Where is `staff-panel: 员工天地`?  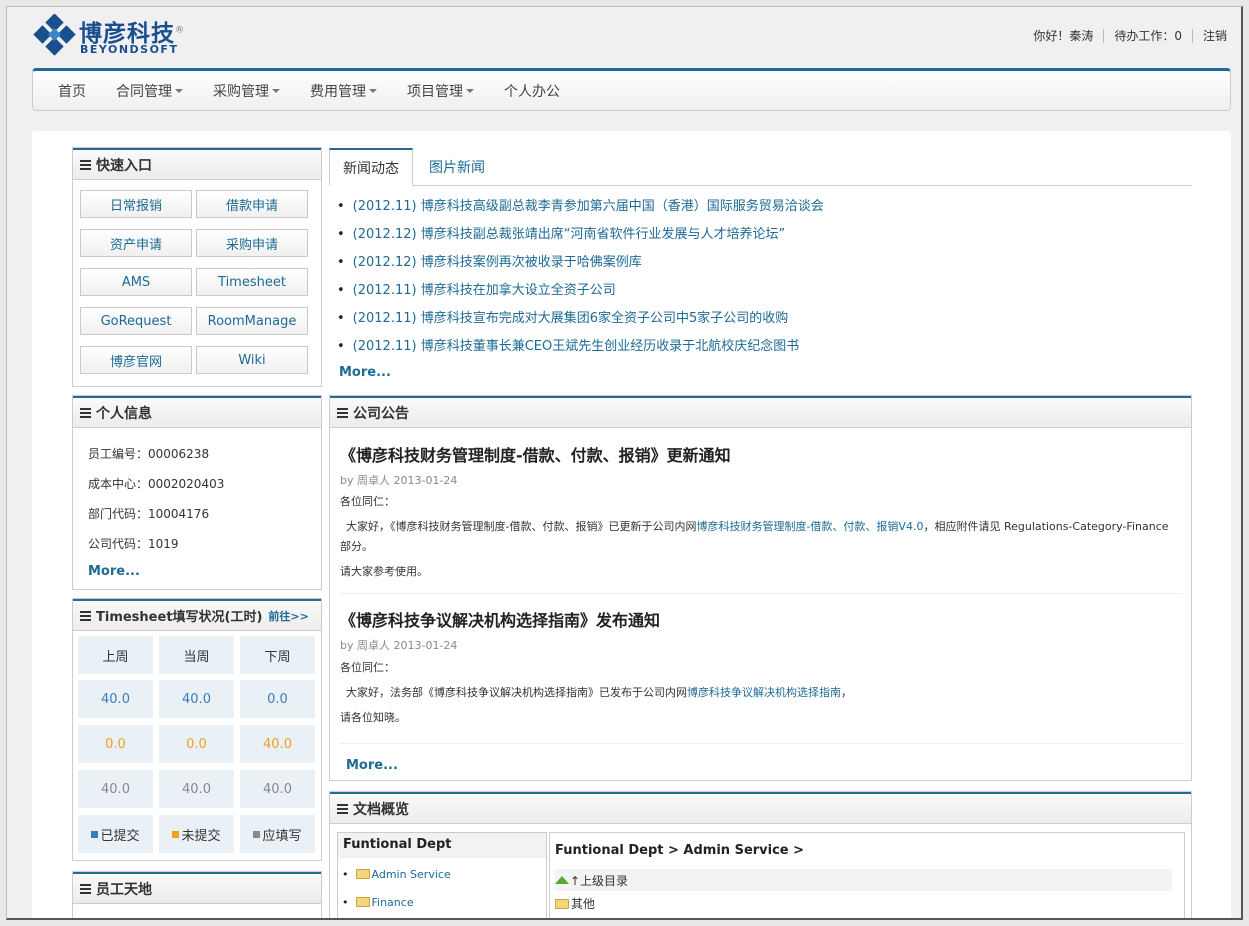
staff-panel: 员工天地 is located at coordinates (197, 894).